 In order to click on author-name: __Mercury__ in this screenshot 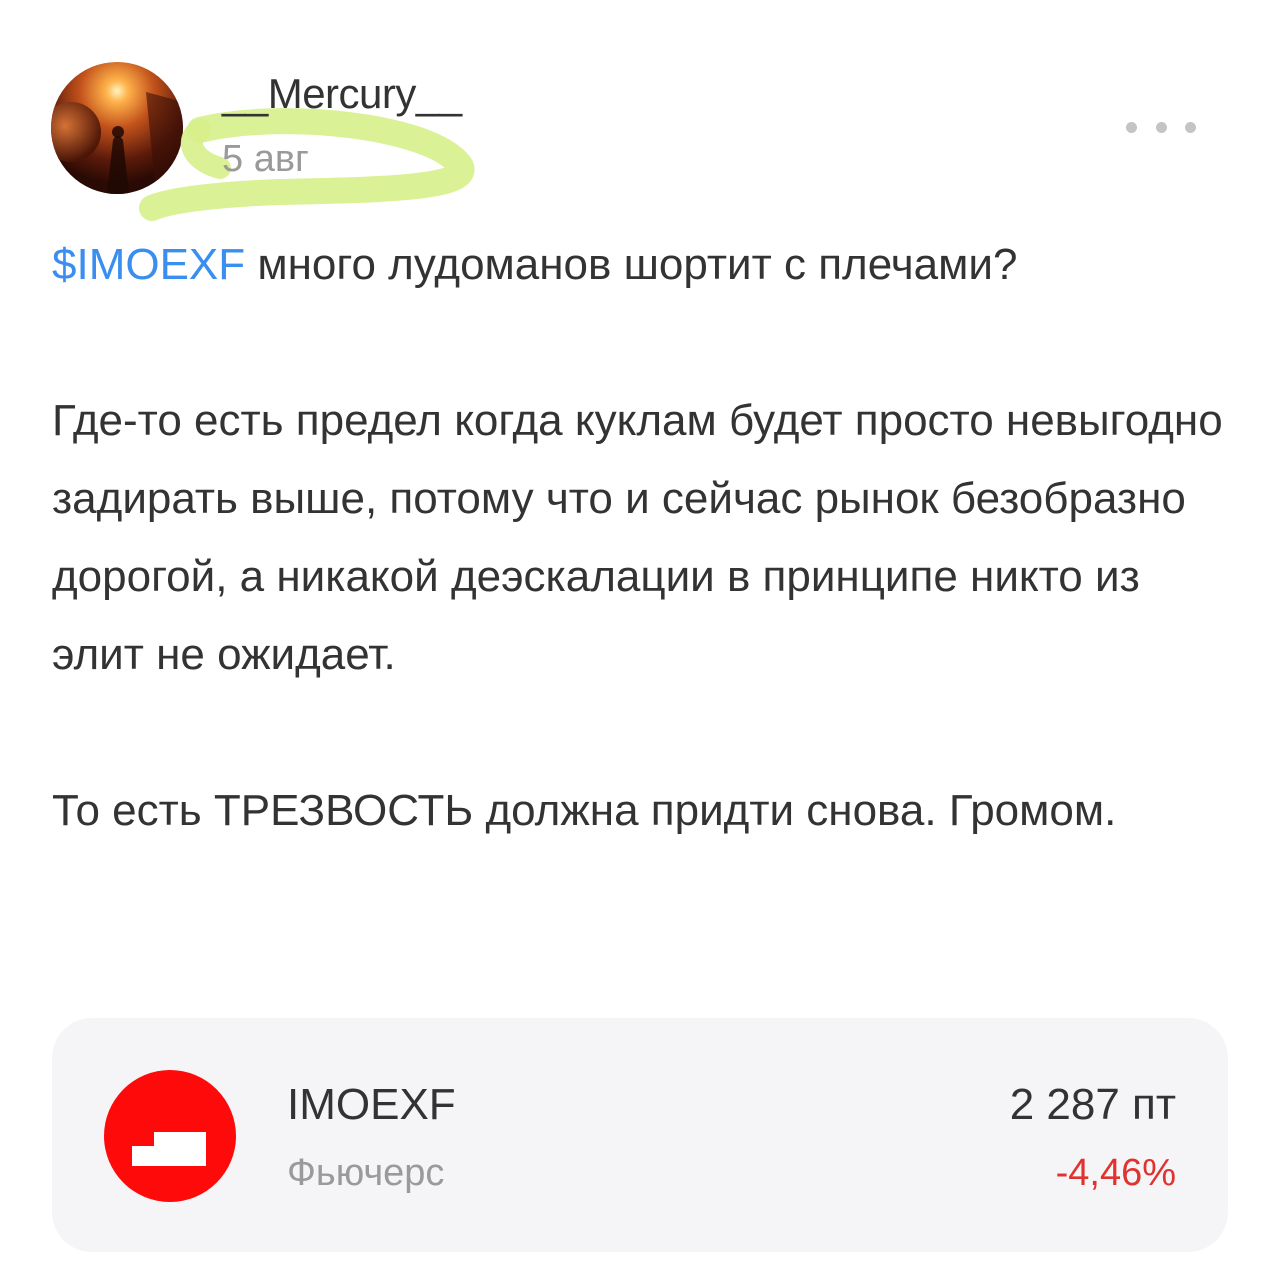, I will do `click(342, 94)`.